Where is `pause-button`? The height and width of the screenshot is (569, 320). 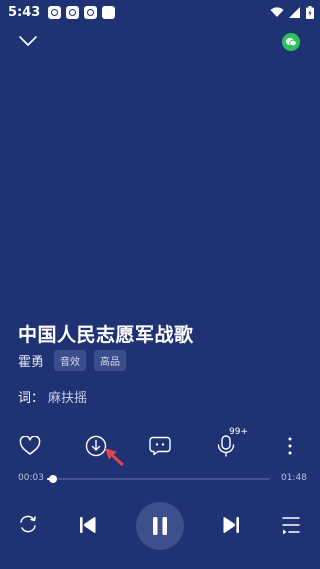 pause-button is located at coordinates (160, 526).